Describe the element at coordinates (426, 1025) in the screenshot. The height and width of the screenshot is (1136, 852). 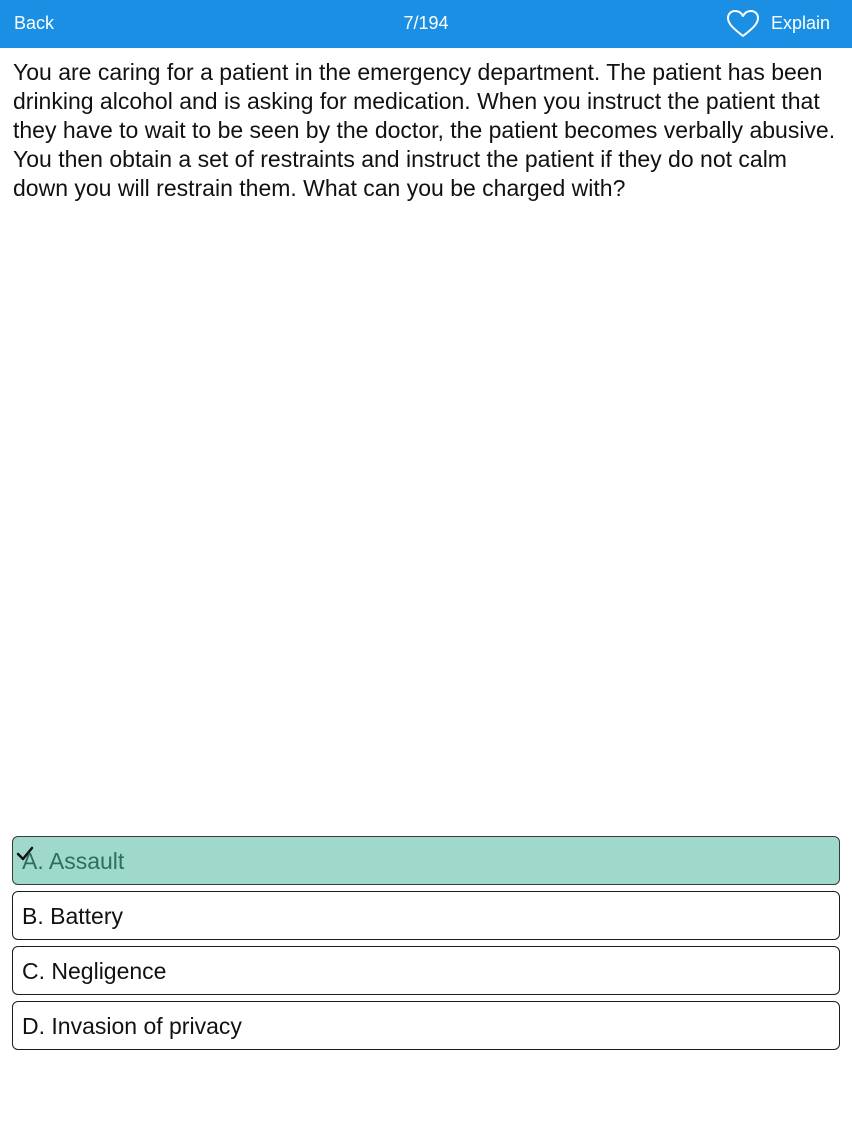
I see `answer-option-d: D. Invasion of privacy` at that location.